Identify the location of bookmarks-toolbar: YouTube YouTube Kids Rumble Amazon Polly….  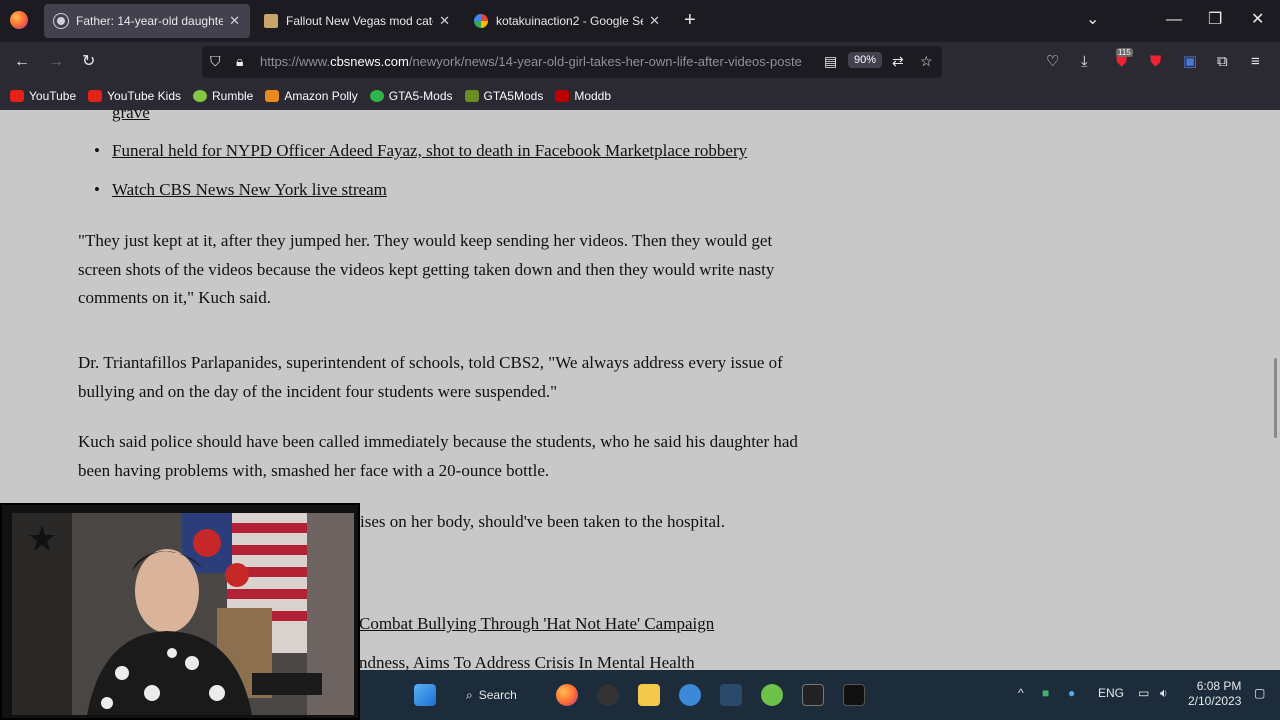
(640, 96).